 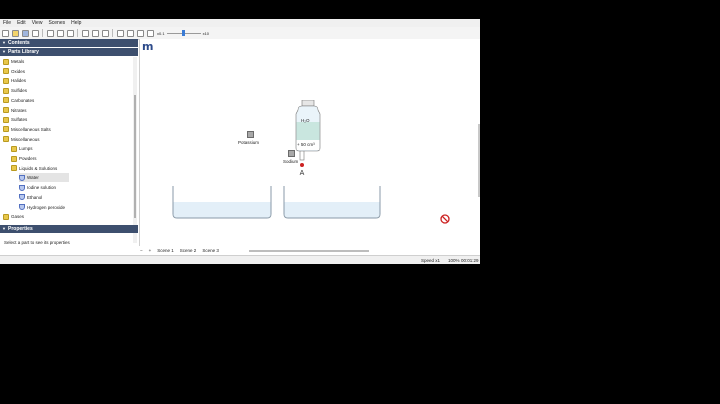 I want to click on remove-scene-button: −, so click(x=141, y=250).